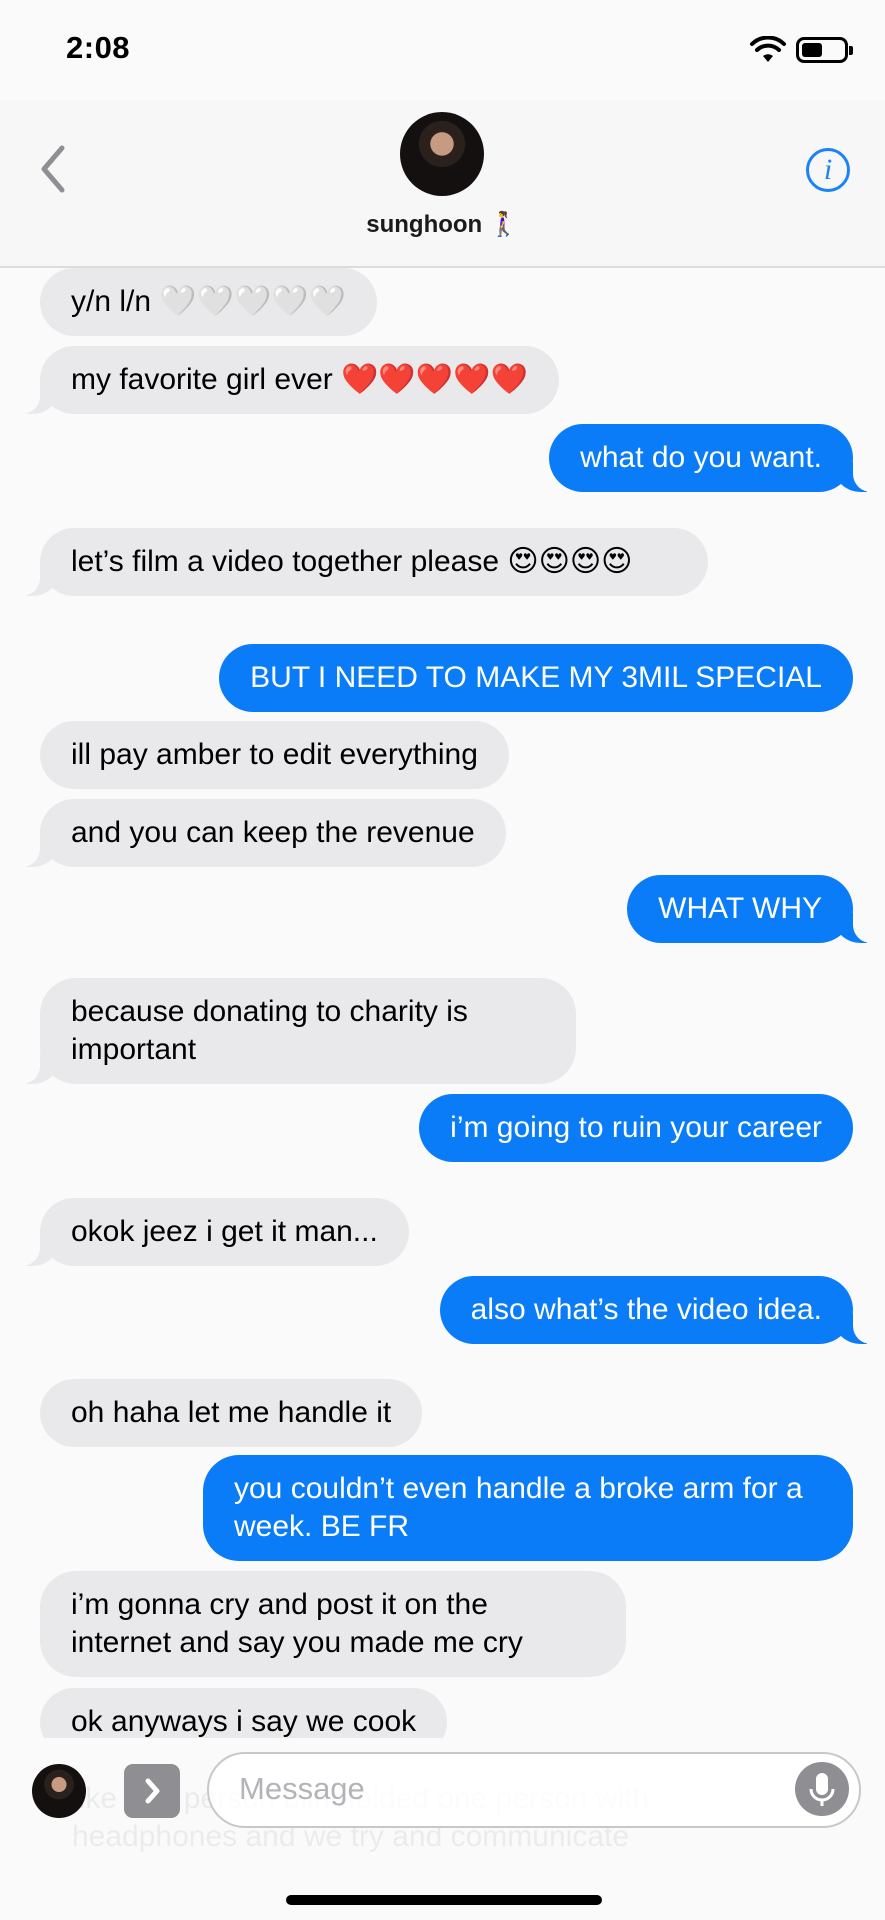  What do you see at coordinates (54, 169) in the screenshot?
I see `back-chevron-icon` at bounding box center [54, 169].